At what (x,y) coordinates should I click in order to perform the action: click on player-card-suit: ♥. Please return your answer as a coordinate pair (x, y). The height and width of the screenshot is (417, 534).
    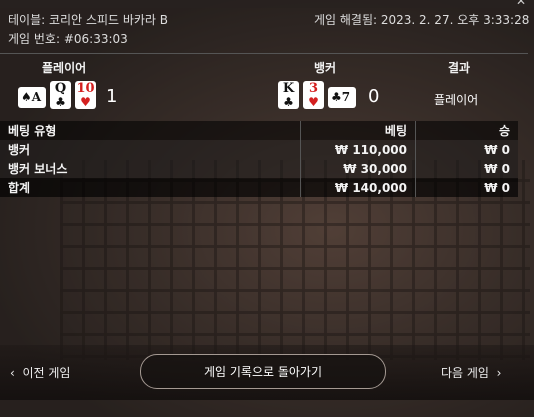
    Looking at the image, I should click on (85, 102).